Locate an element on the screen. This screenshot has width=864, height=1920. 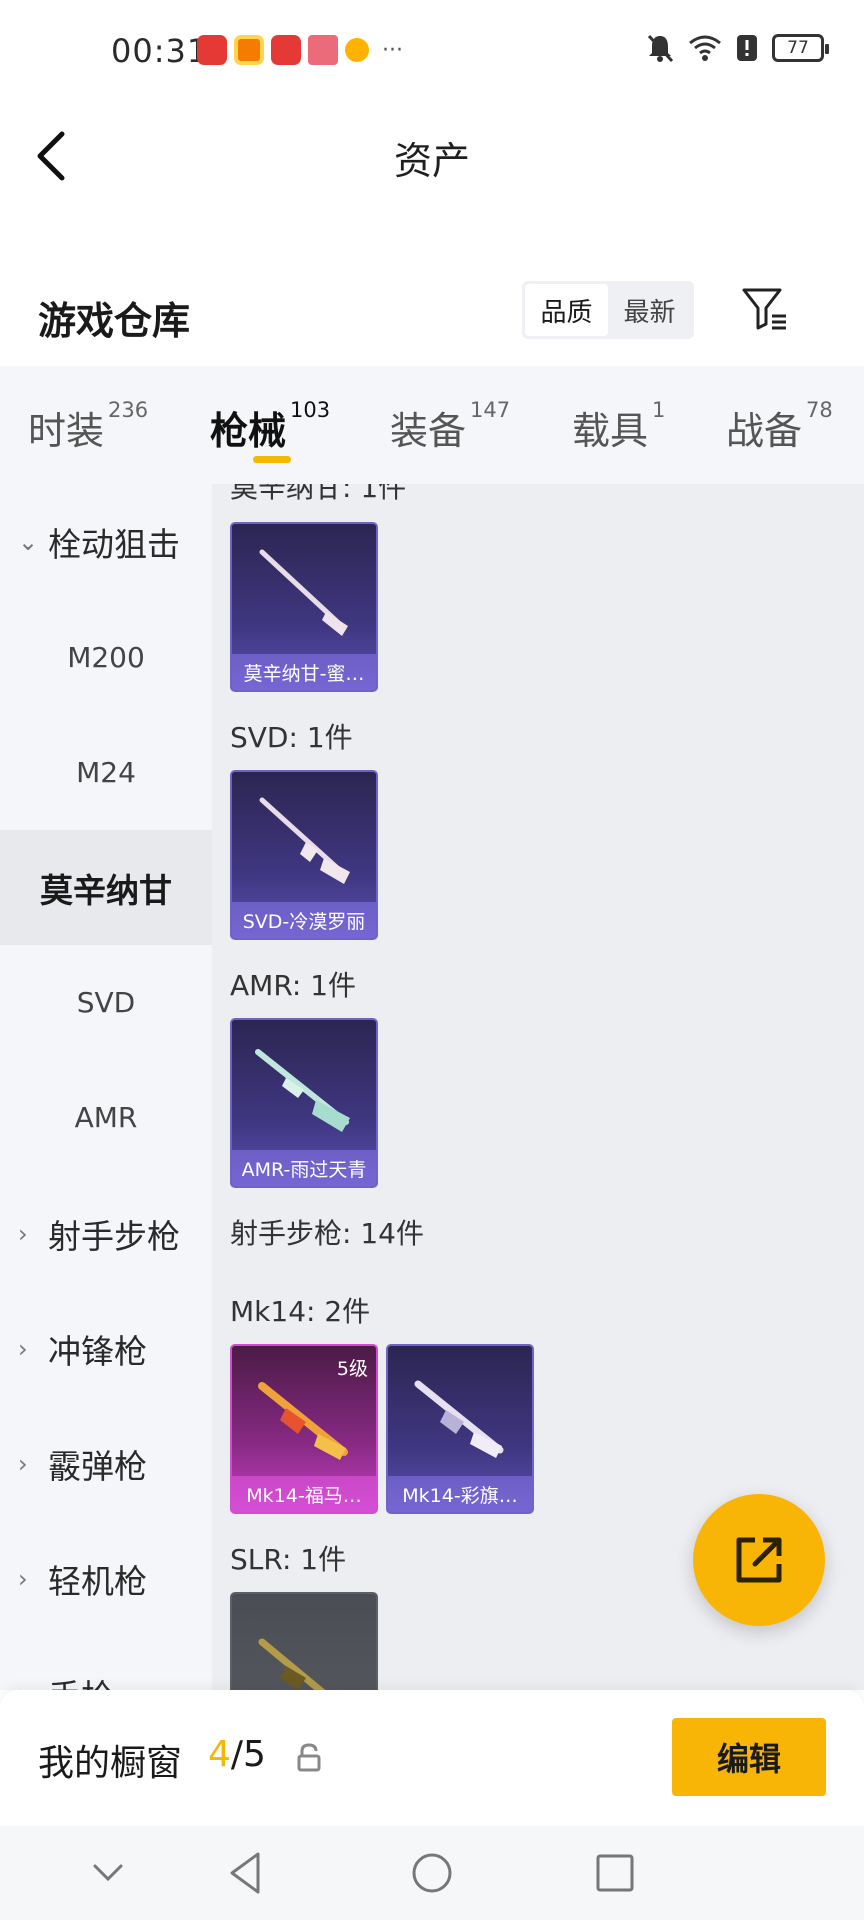
sniper-rifle-icon is located at coordinates (302, 1090).